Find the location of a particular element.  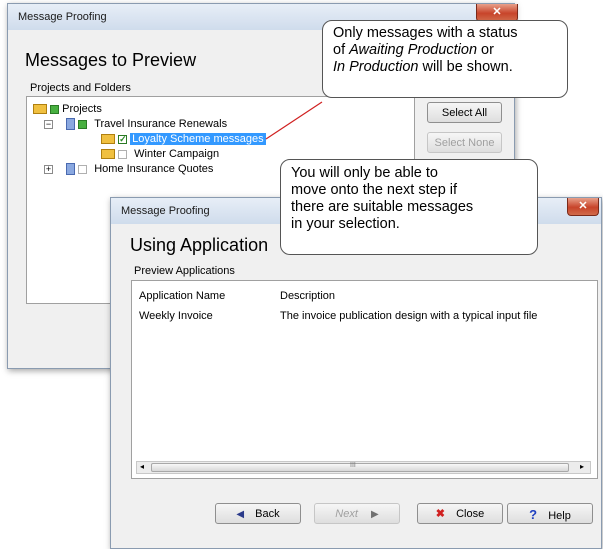

callout-line: You will only be able to is located at coordinates (364, 173).